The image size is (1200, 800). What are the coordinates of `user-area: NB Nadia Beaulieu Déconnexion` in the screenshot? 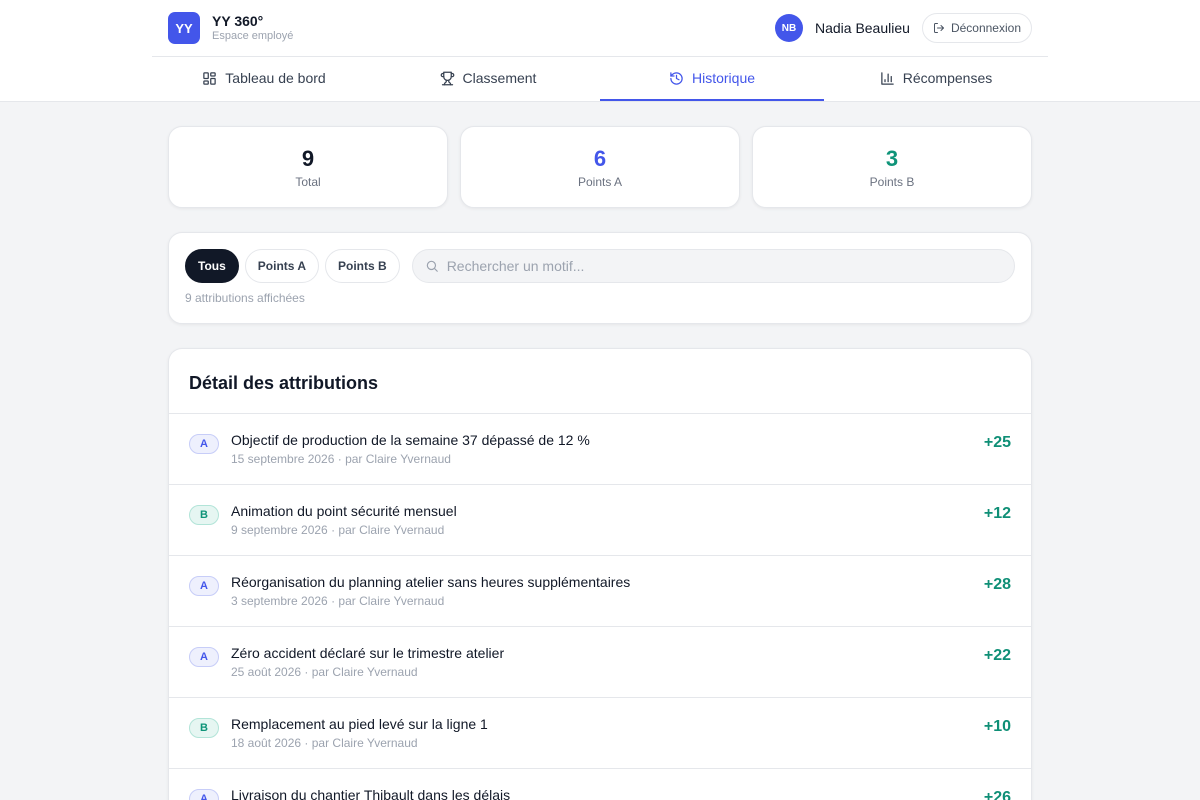 It's located at (903, 28).